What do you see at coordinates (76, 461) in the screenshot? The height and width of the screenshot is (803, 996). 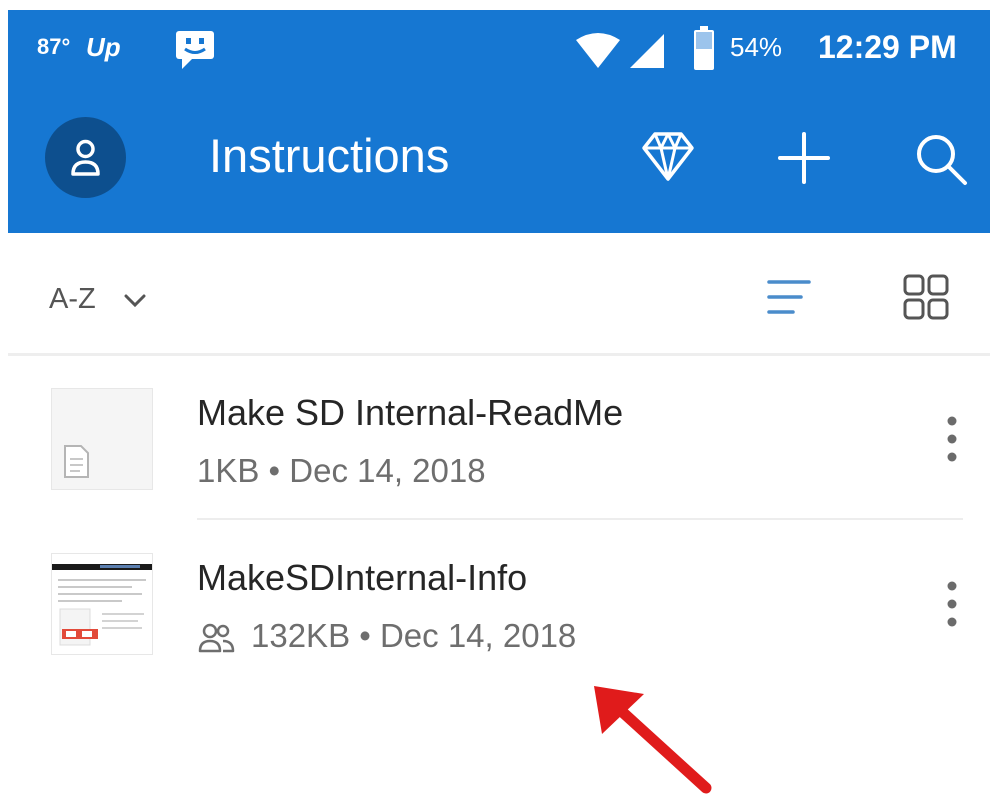 I see `document-icon` at bounding box center [76, 461].